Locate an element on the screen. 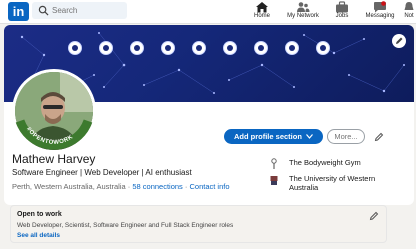  add-profile-section-label: Add profile section is located at coordinates (267, 136).